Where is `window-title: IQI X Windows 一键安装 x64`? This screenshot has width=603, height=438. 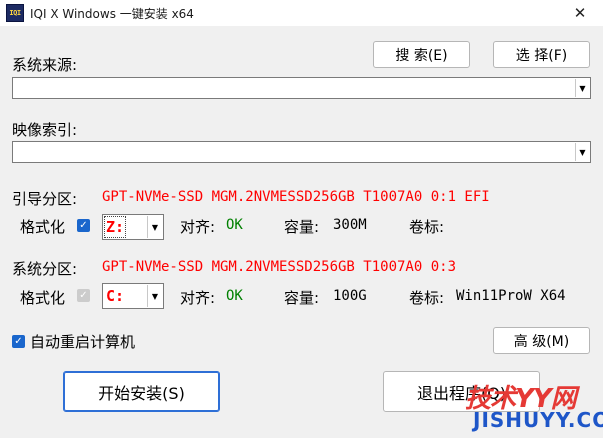
window-title: IQI X Windows 一键安装 x64 is located at coordinates (112, 14).